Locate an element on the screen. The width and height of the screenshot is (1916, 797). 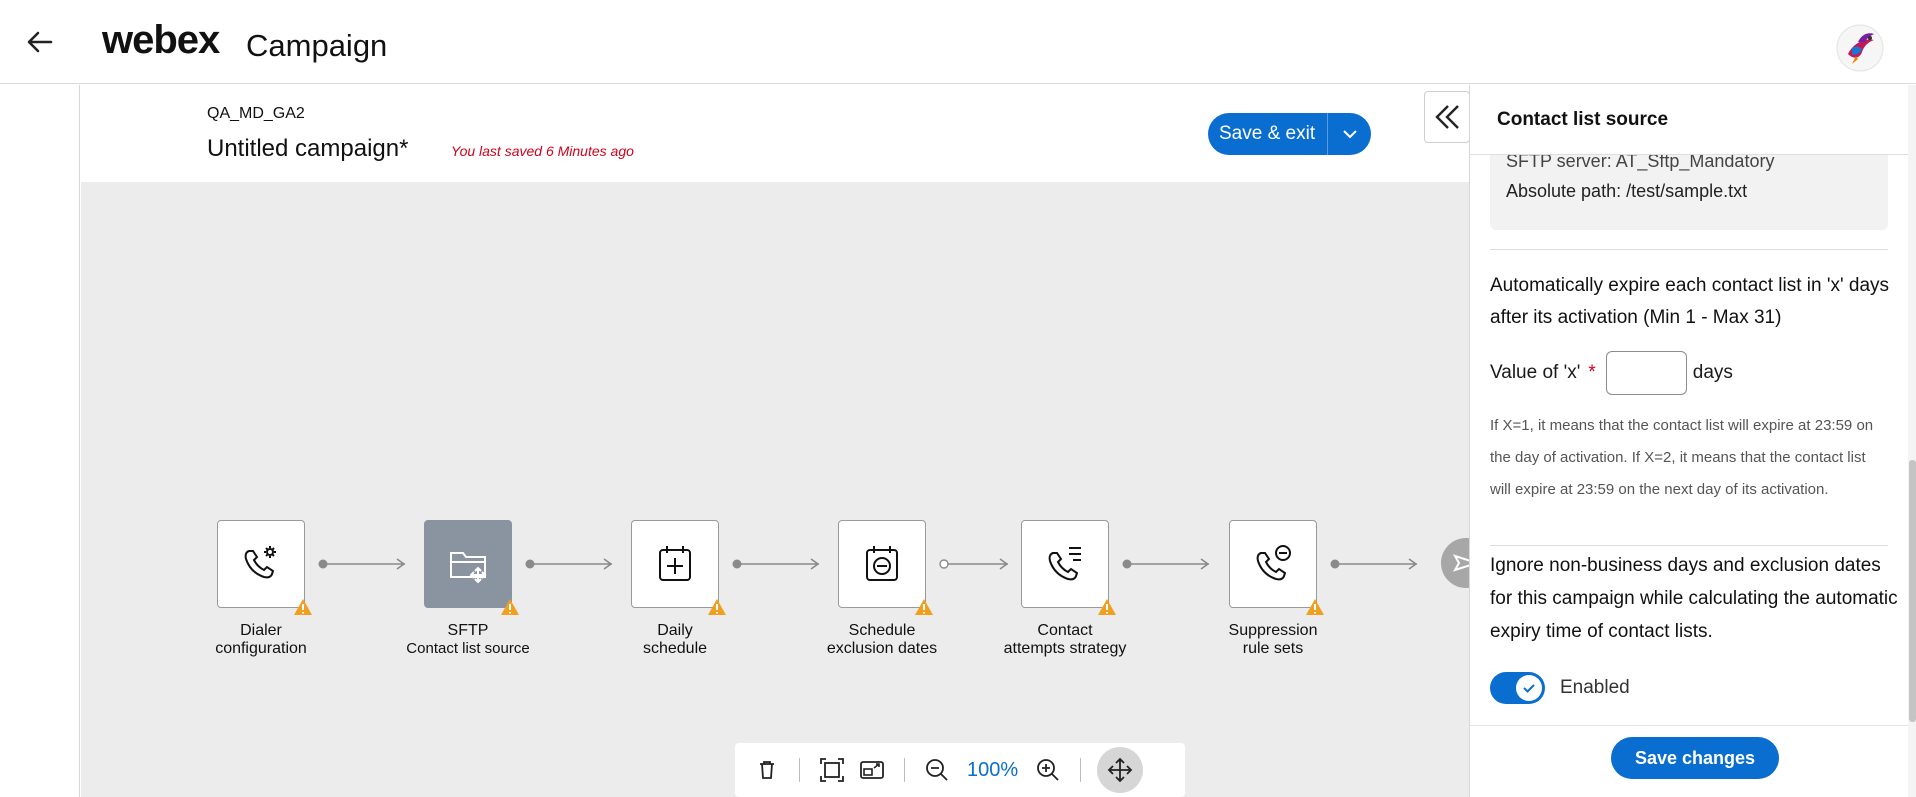
workflow-node-daily-schedule is located at coordinates (678, 567).